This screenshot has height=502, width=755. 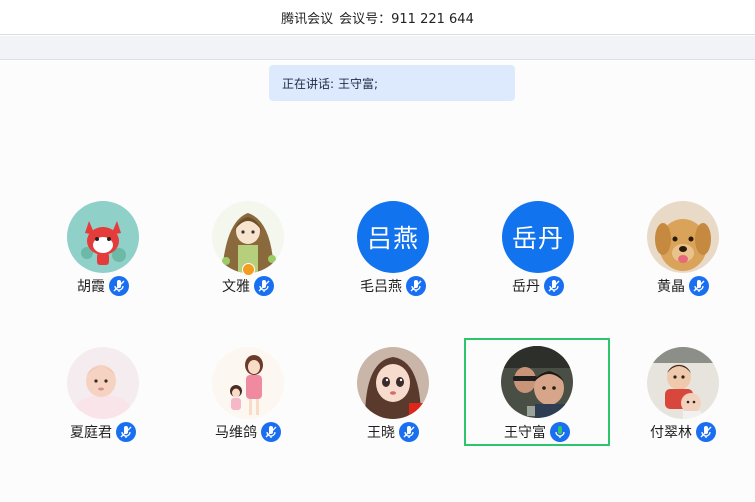 What do you see at coordinates (91, 287) in the screenshot?
I see `participant-name: 胡霞` at bounding box center [91, 287].